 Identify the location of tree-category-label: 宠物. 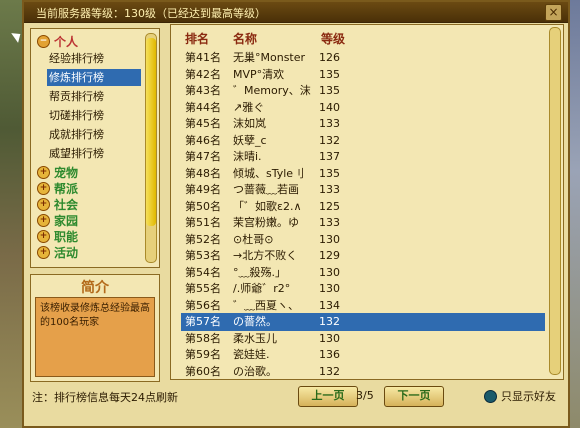
(66, 172).